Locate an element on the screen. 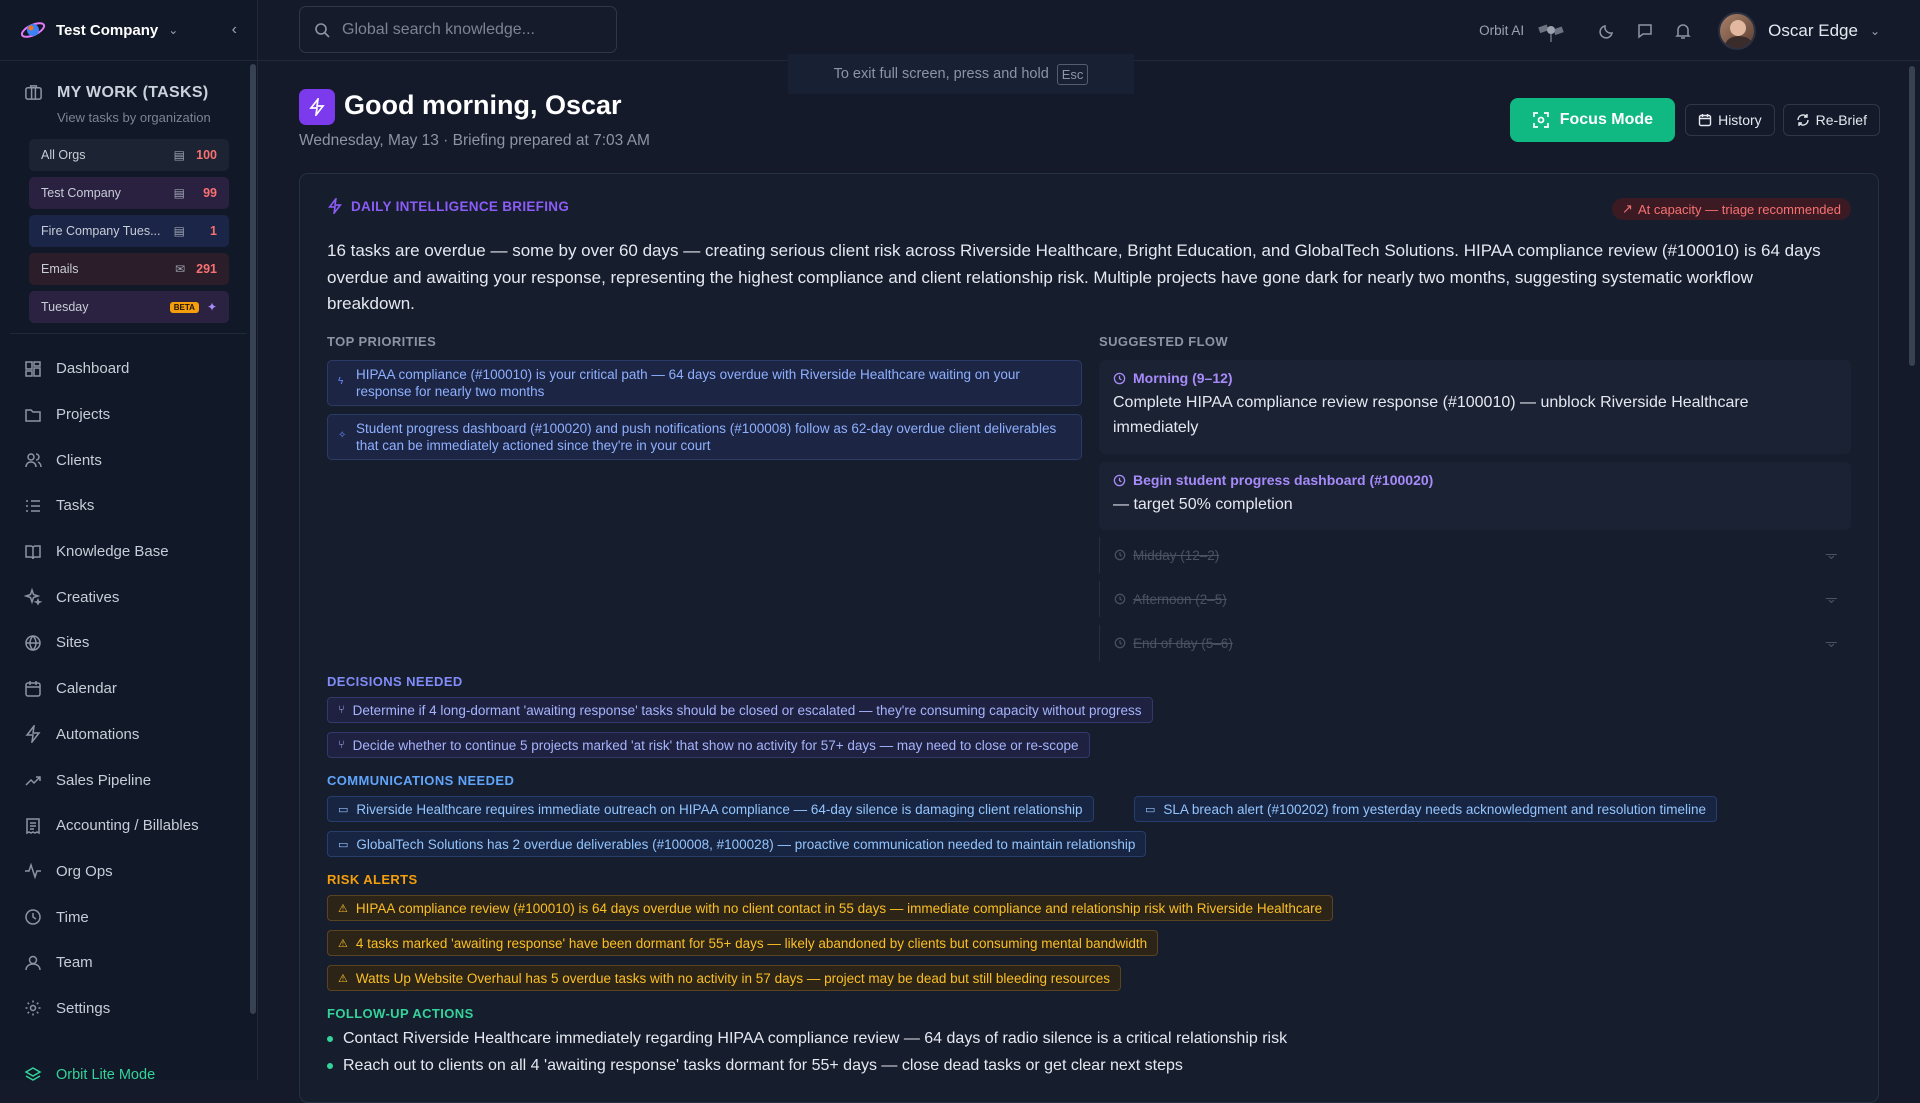 Image resolution: width=1920 pixels, height=1103 pixels. org-switcher: Test Company ⌄ ‹ is located at coordinates (128, 30).